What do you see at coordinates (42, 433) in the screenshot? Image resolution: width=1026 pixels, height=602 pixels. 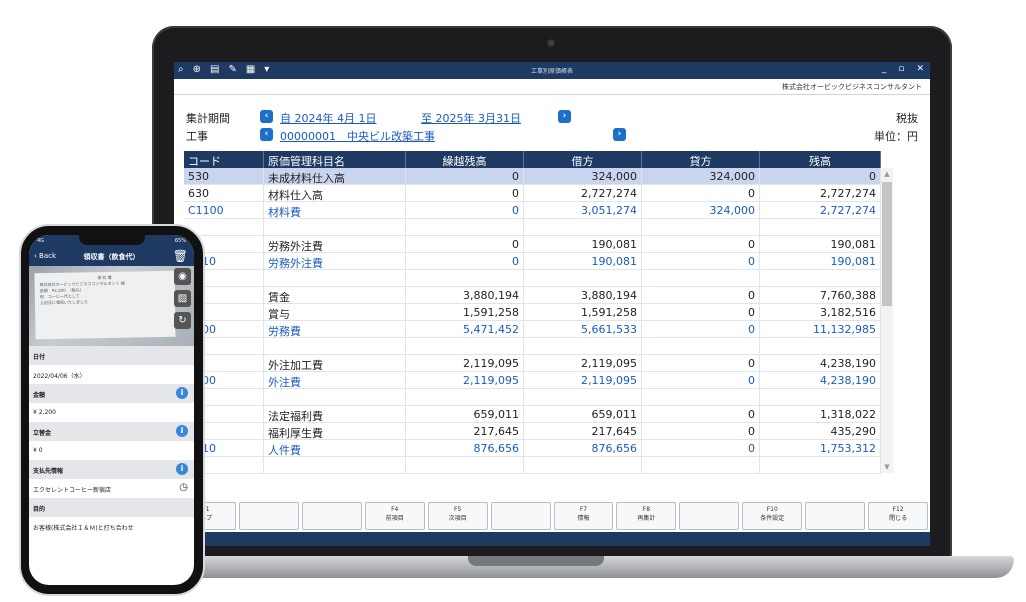 I see `advance-label: 立替金` at bounding box center [42, 433].